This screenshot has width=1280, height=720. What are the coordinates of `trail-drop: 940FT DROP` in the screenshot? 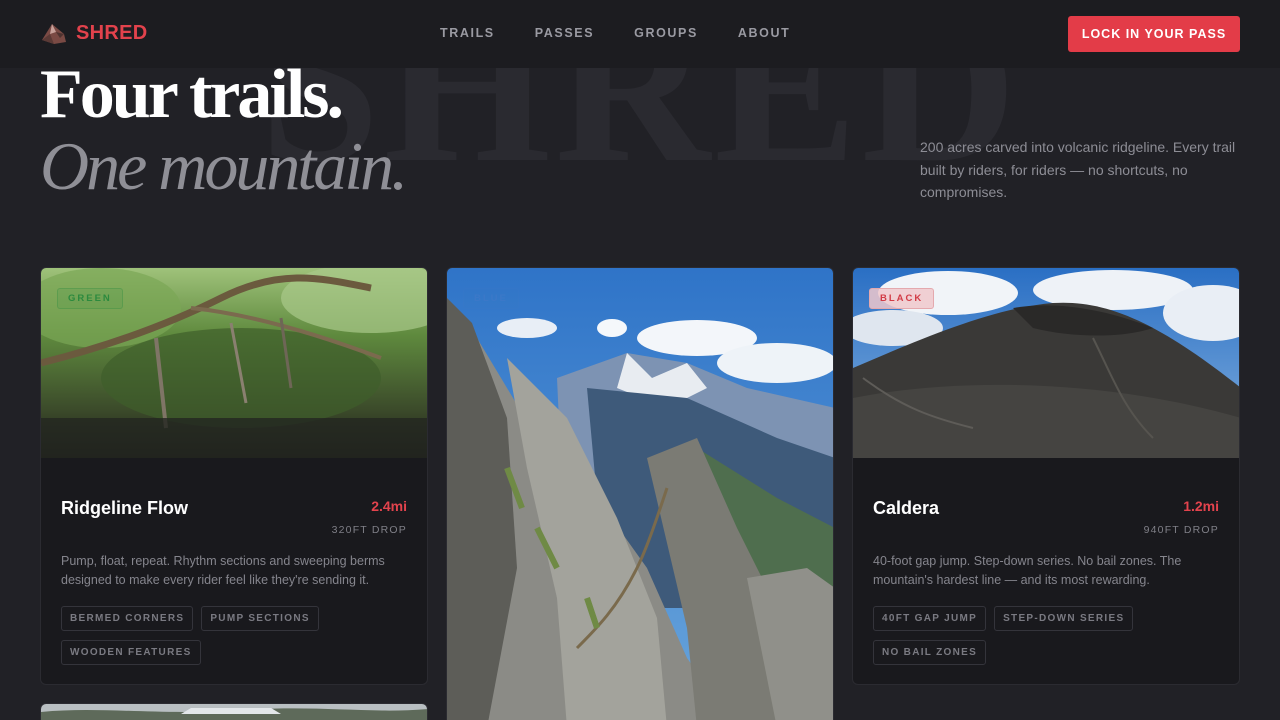 It's located at (1181, 530).